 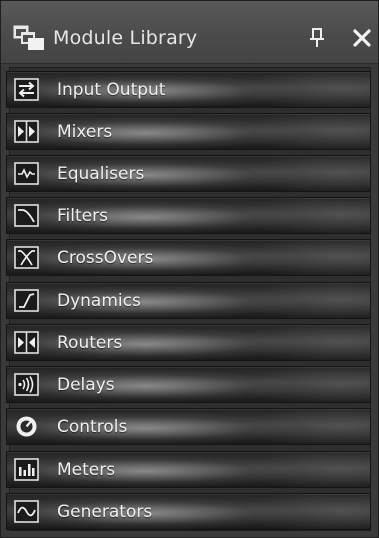 I want to click on category-label: CrossOvers, so click(x=105, y=258).